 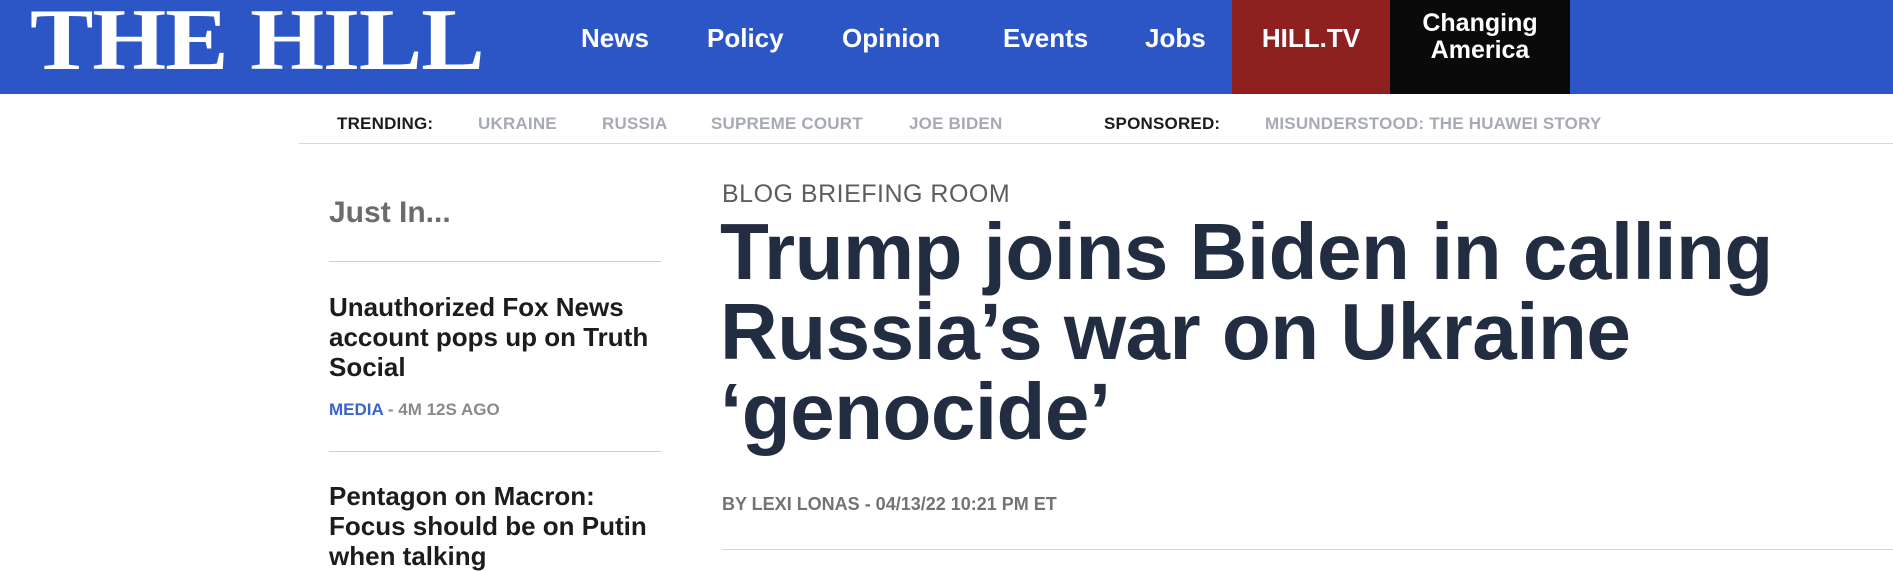 I want to click on changing-line-2: America, so click(x=1480, y=50).